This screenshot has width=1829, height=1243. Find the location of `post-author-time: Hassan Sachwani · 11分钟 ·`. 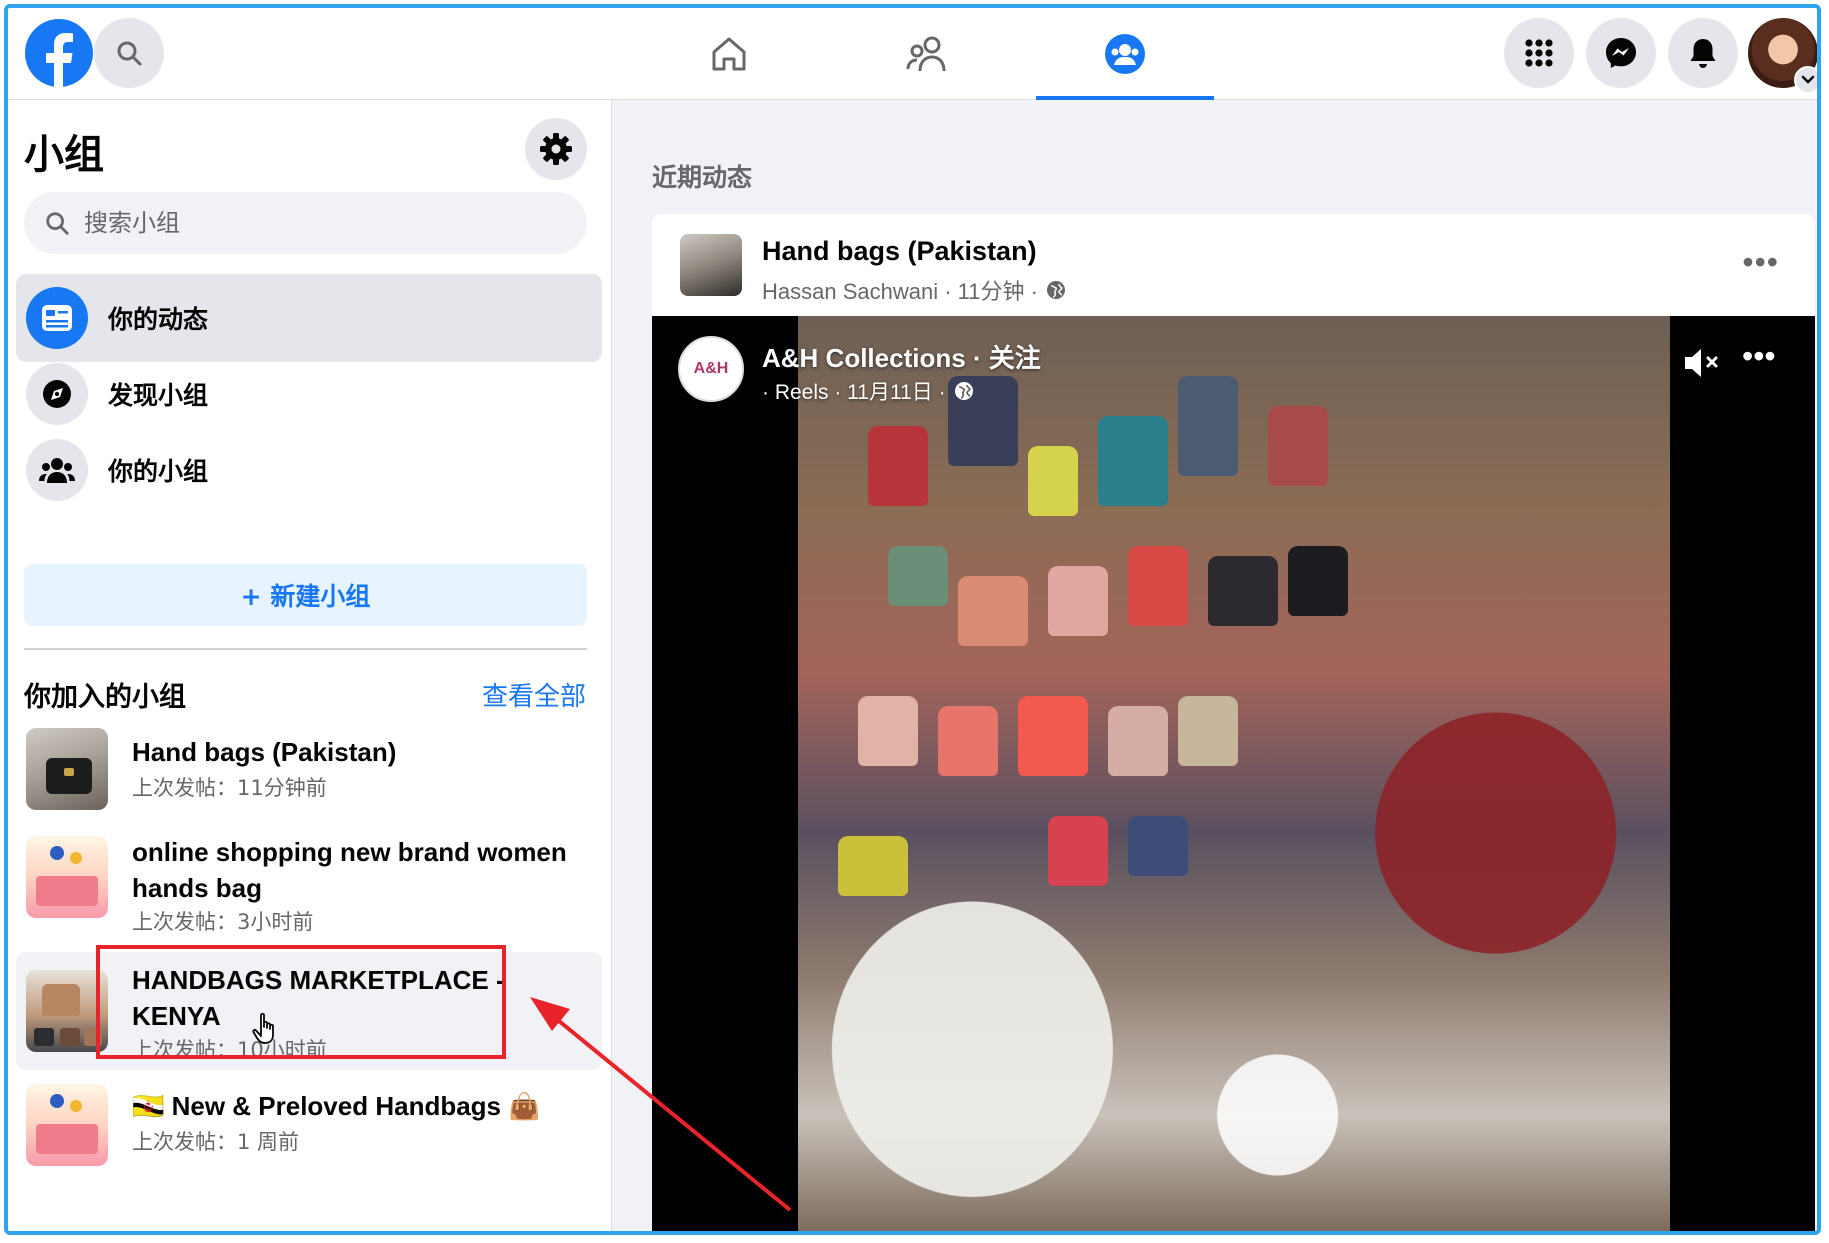

post-author-time: Hassan Sachwani · 11分钟 · is located at coordinates (900, 291).